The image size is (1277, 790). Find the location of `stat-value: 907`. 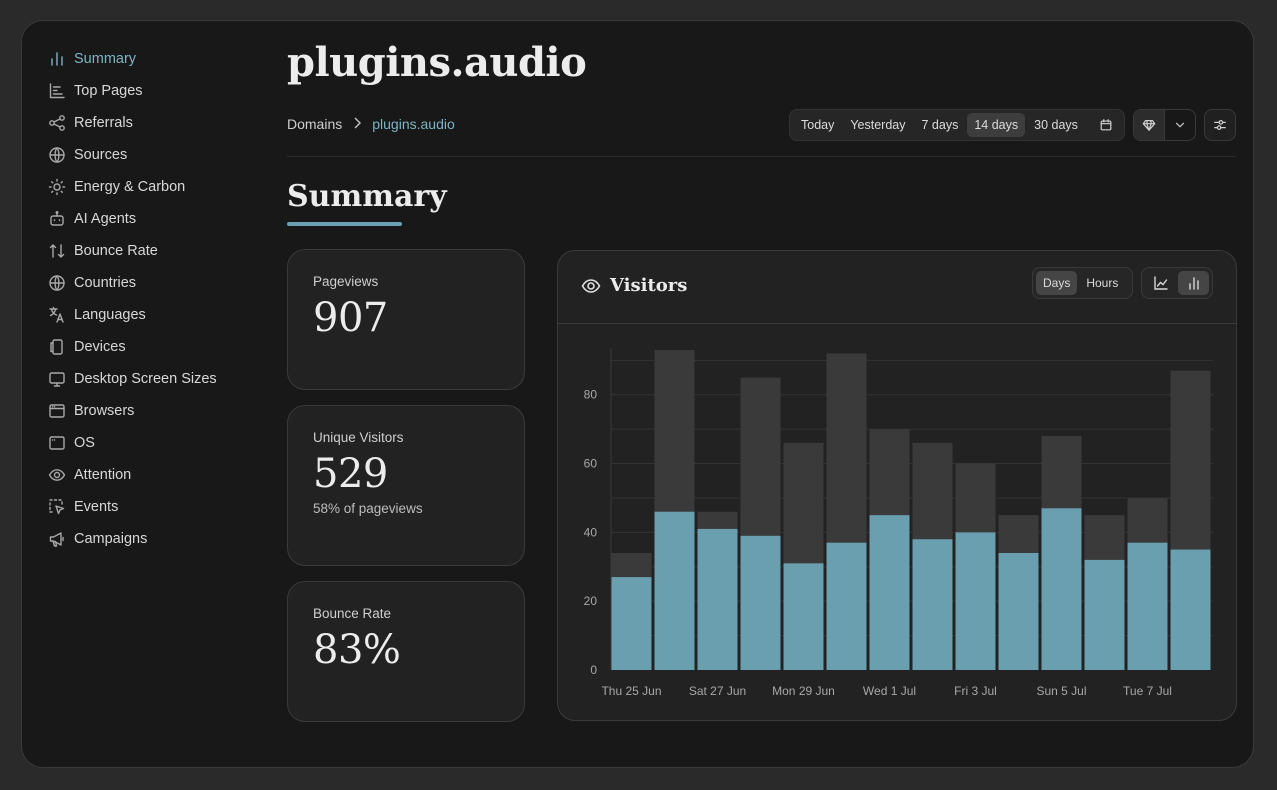

stat-value: 907 is located at coordinates (350, 318).